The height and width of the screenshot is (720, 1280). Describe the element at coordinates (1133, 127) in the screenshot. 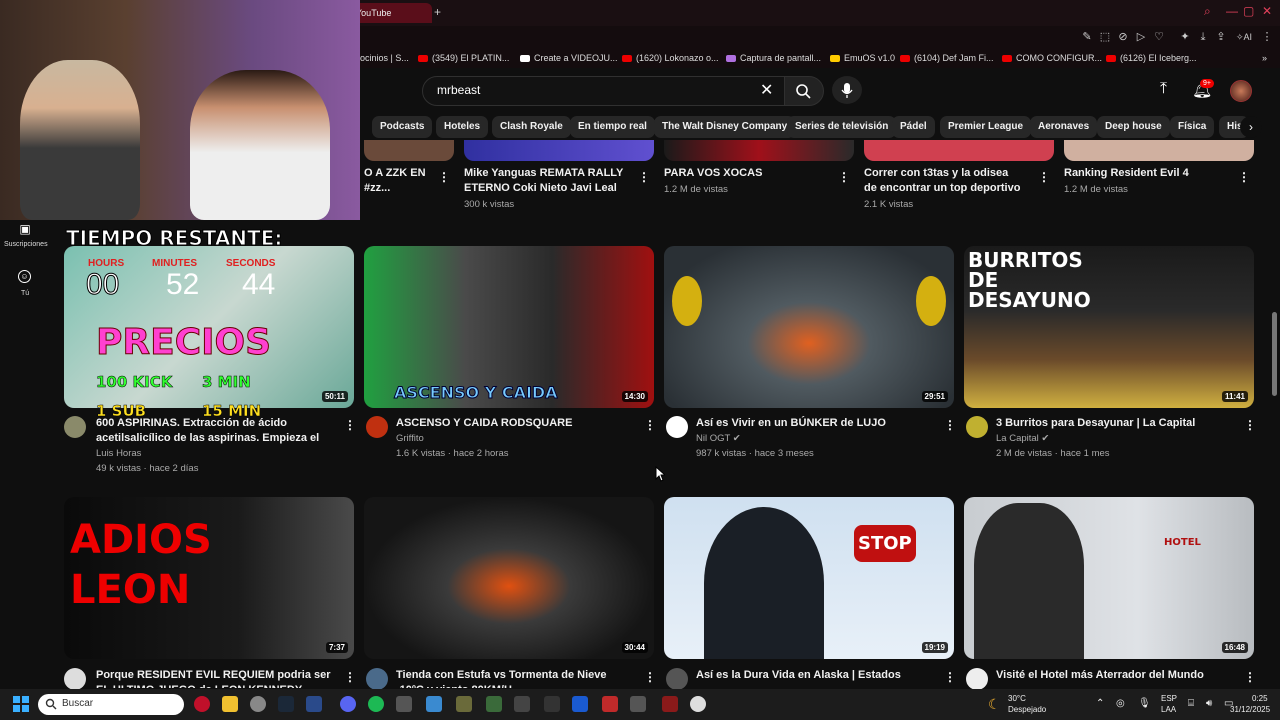

I see `chip-deep-house: Deep house` at that location.